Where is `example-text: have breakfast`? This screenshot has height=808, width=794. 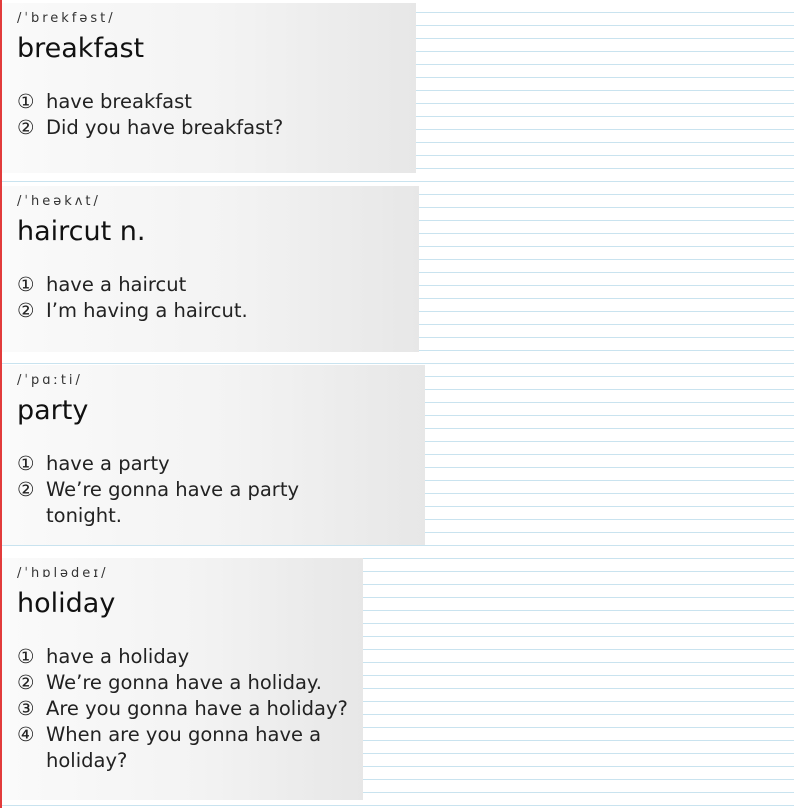
example-text: have breakfast is located at coordinates (119, 101).